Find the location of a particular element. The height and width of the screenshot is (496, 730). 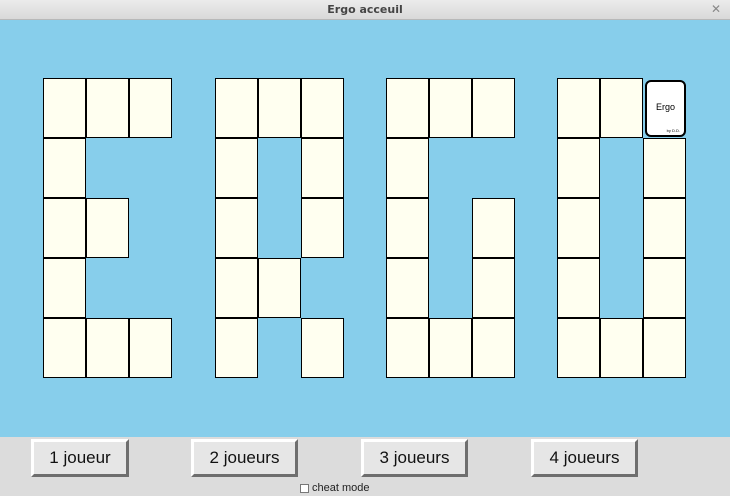

two-players-button: 2 joueurs is located at coordinates (244, 458).